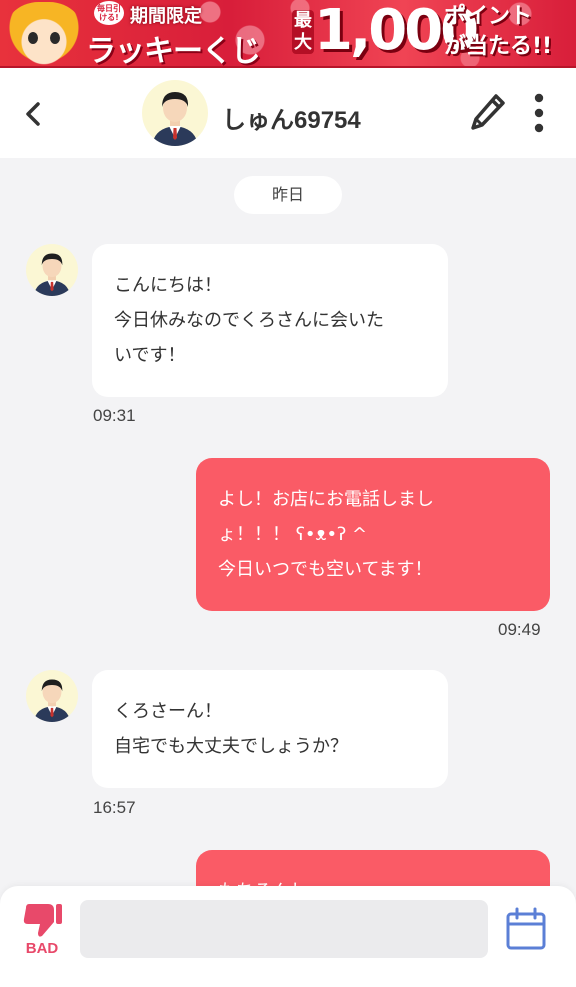 The image size is (576, 987). What do you see at coordinates (498, 46) in the screenshot?
I see `banner-prize-sub-2: が当たる!!` at bounding box center [498, 46].